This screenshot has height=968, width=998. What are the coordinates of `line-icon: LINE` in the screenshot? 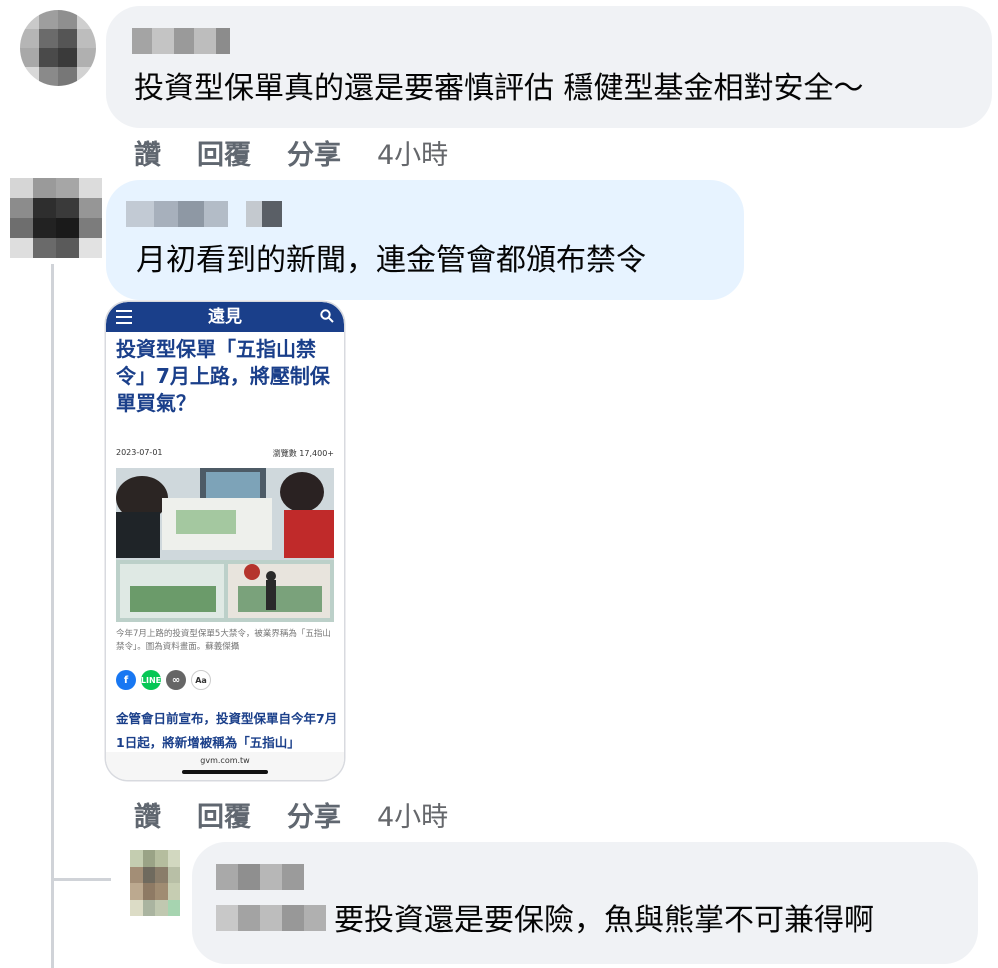 It's located at (151, 680).